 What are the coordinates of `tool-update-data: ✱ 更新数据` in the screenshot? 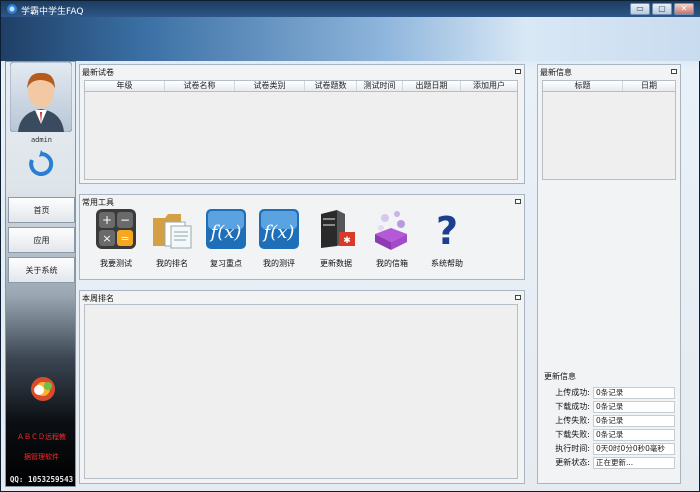 It's located at (332, 241).